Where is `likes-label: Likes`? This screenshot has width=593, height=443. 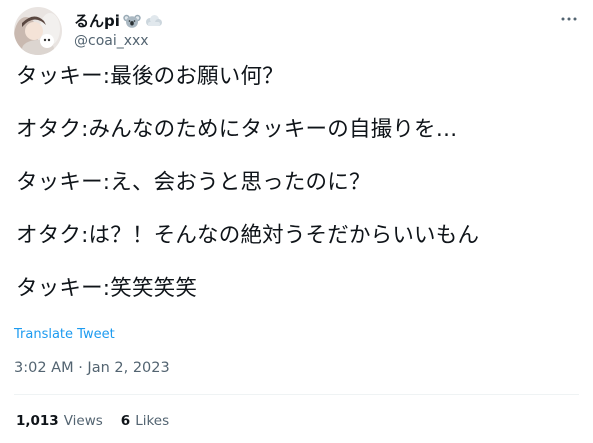 likes-label: Likes is located at coordinates (152, 421).